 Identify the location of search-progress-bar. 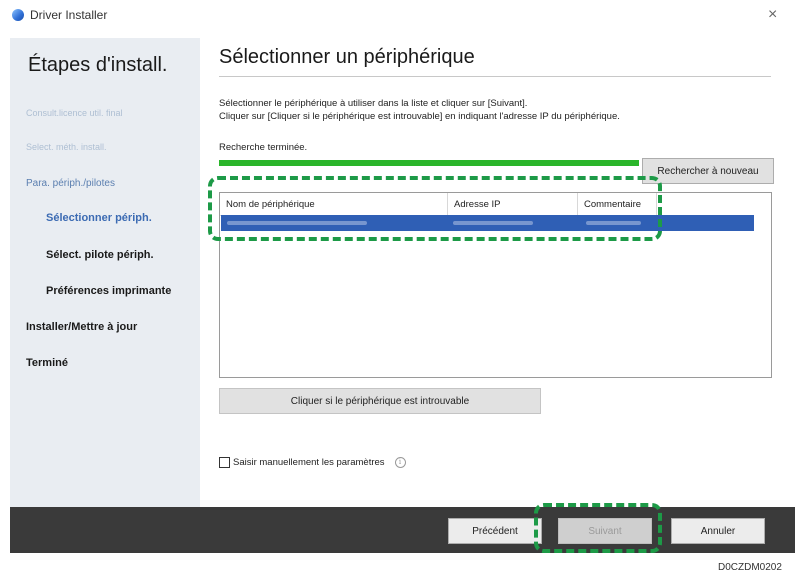
(429, 163).